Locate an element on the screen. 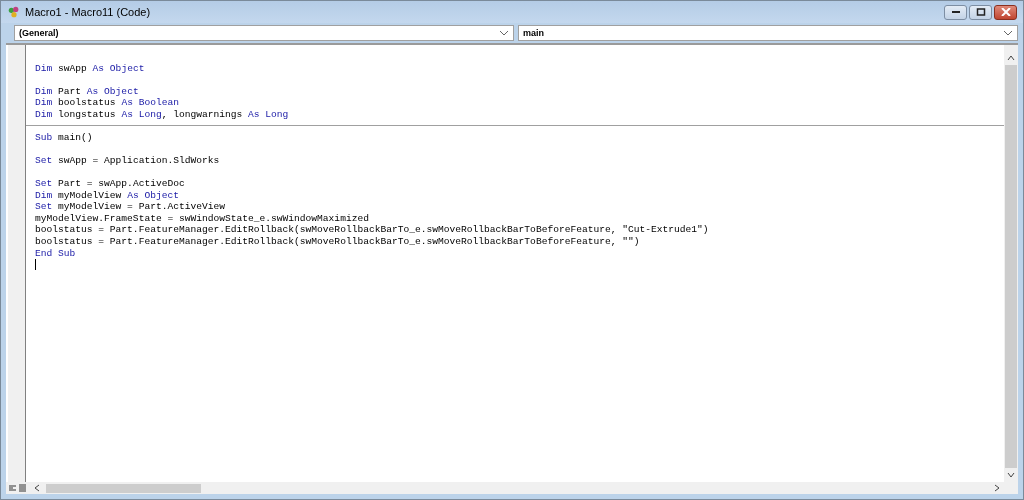 The height and width of the screenshot is (500, 1024). macro-icon is located at coordinates (14, 12).